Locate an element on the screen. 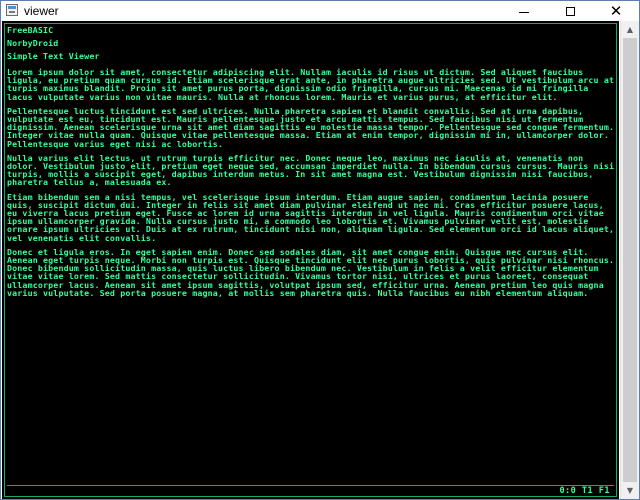 This screenshot has height=500, width=640. window-title: viewer is located at coordinates (41, 11).